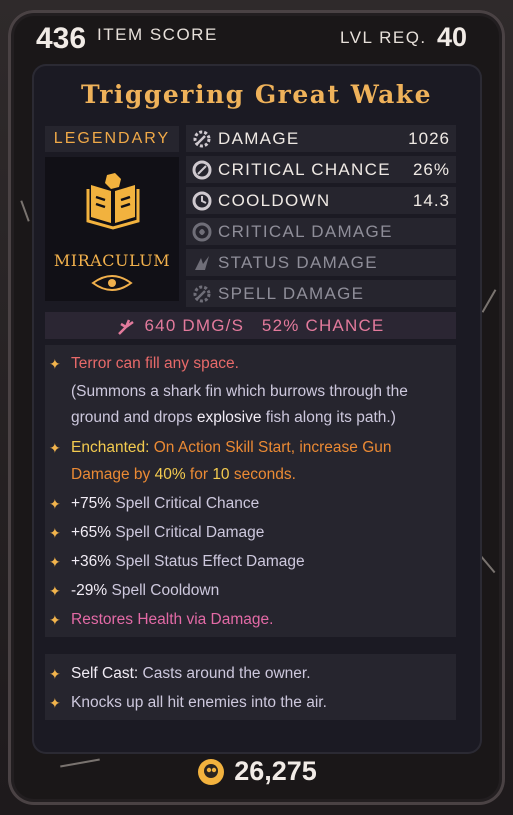 The height and width of the screenshot is (815, 513). I want to click on item-name: Triggering Great Wake, so click(256, 94).